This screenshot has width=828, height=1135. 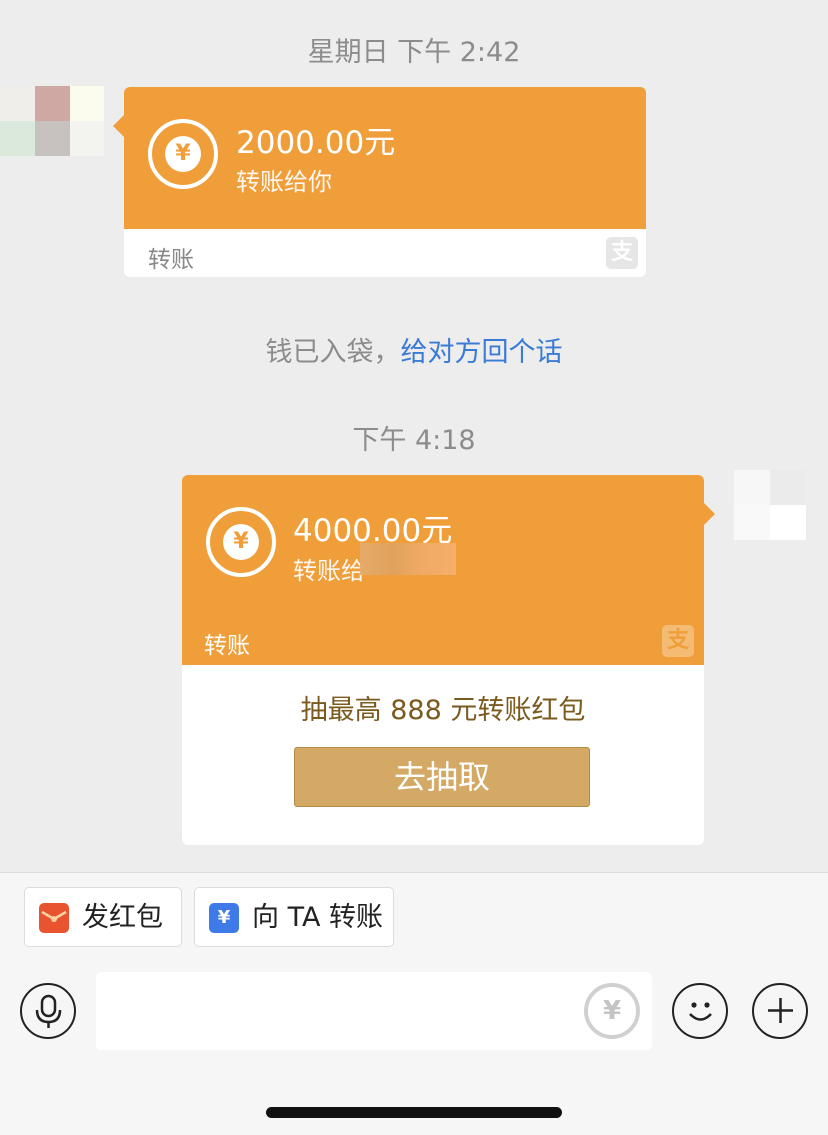 What do you see at coordinates (770, 505) in the screenshot?
I see `my-avatar` at bounding box center [770, 505].